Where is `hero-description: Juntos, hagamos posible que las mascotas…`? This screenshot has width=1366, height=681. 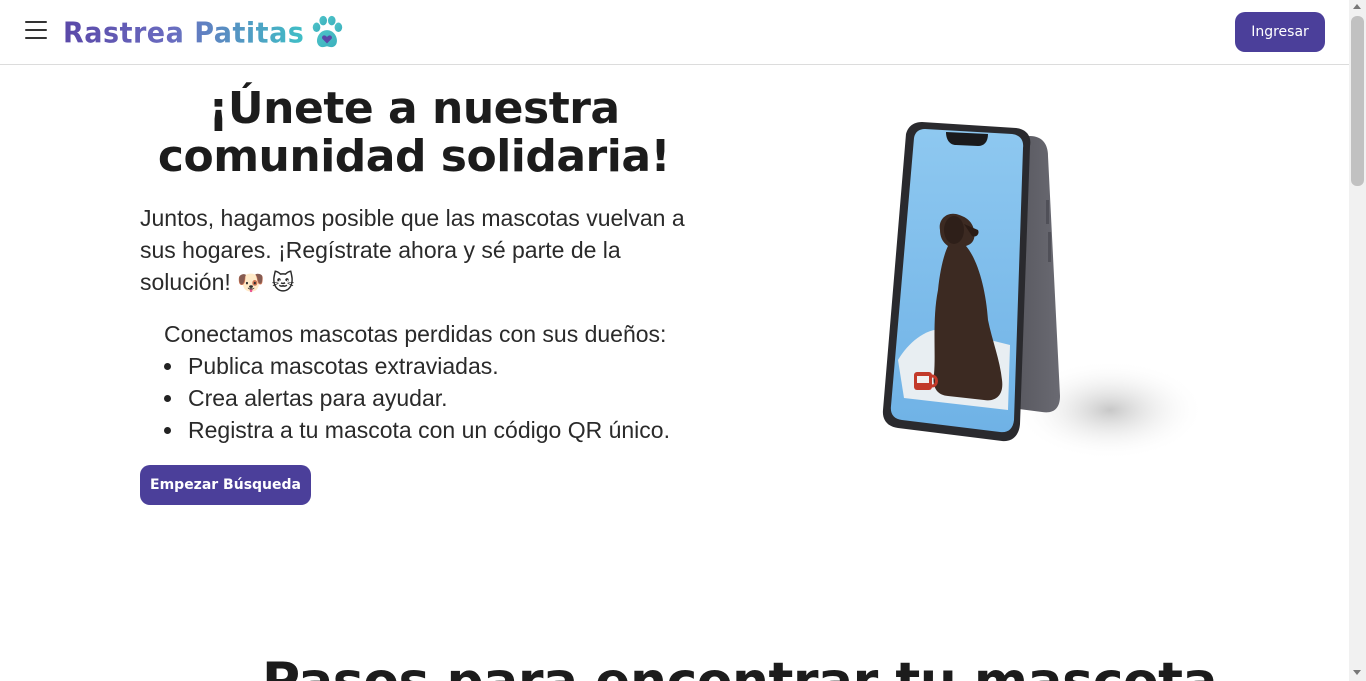
hero-description: Juntos, hagamos posible que las mascotas… is located at coordinates (420, 251).